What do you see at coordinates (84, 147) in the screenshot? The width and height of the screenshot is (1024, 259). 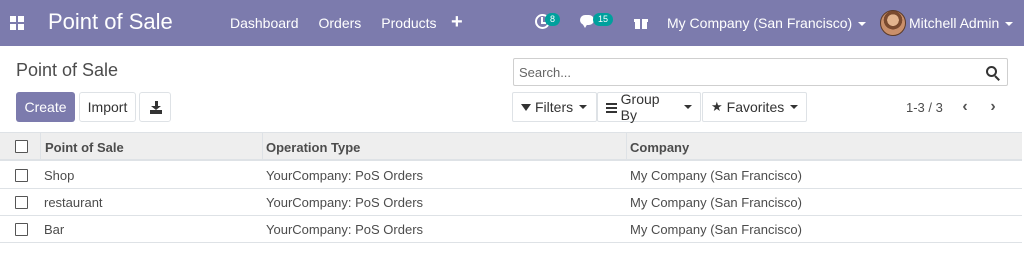 I see `column-header-point-of-sale: Point of Sale` at bounding box center [84, 147].